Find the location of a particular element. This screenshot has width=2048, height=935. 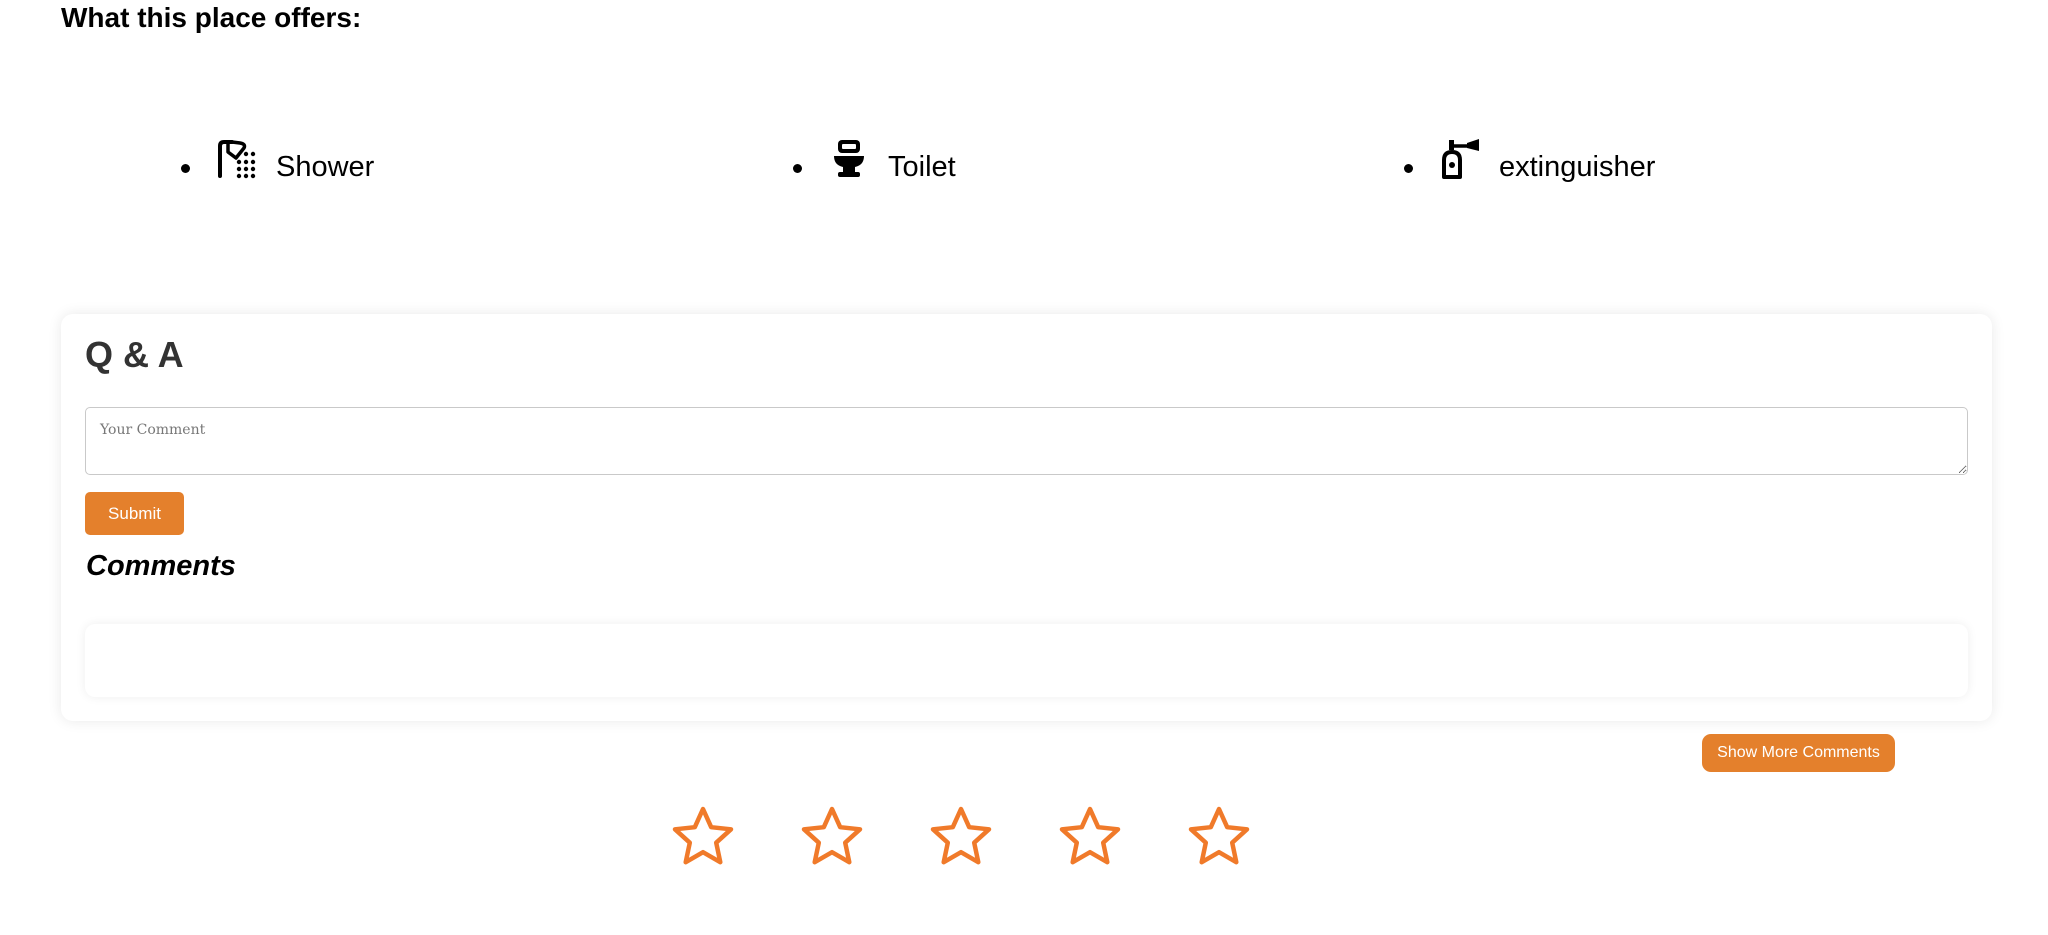

toilet-icon is located at coordinates (849, 159).